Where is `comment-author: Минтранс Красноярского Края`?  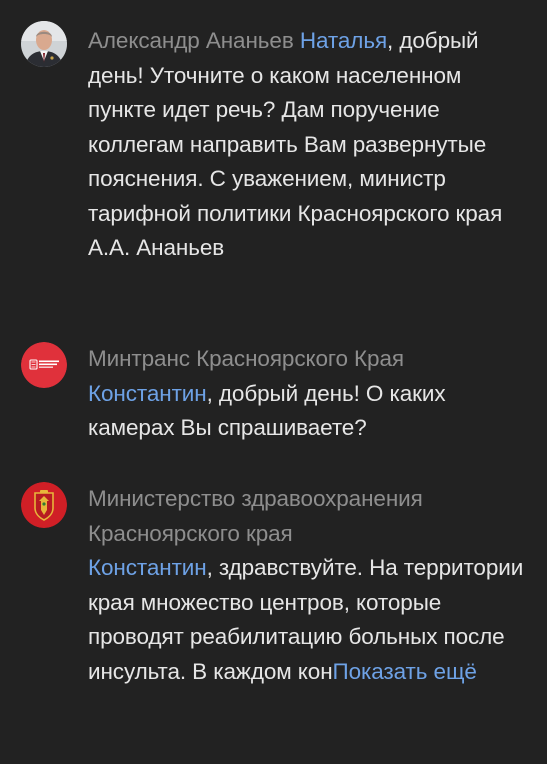
comment-author: Минтранс Красноярского Края is located at coordinates (310, 359).